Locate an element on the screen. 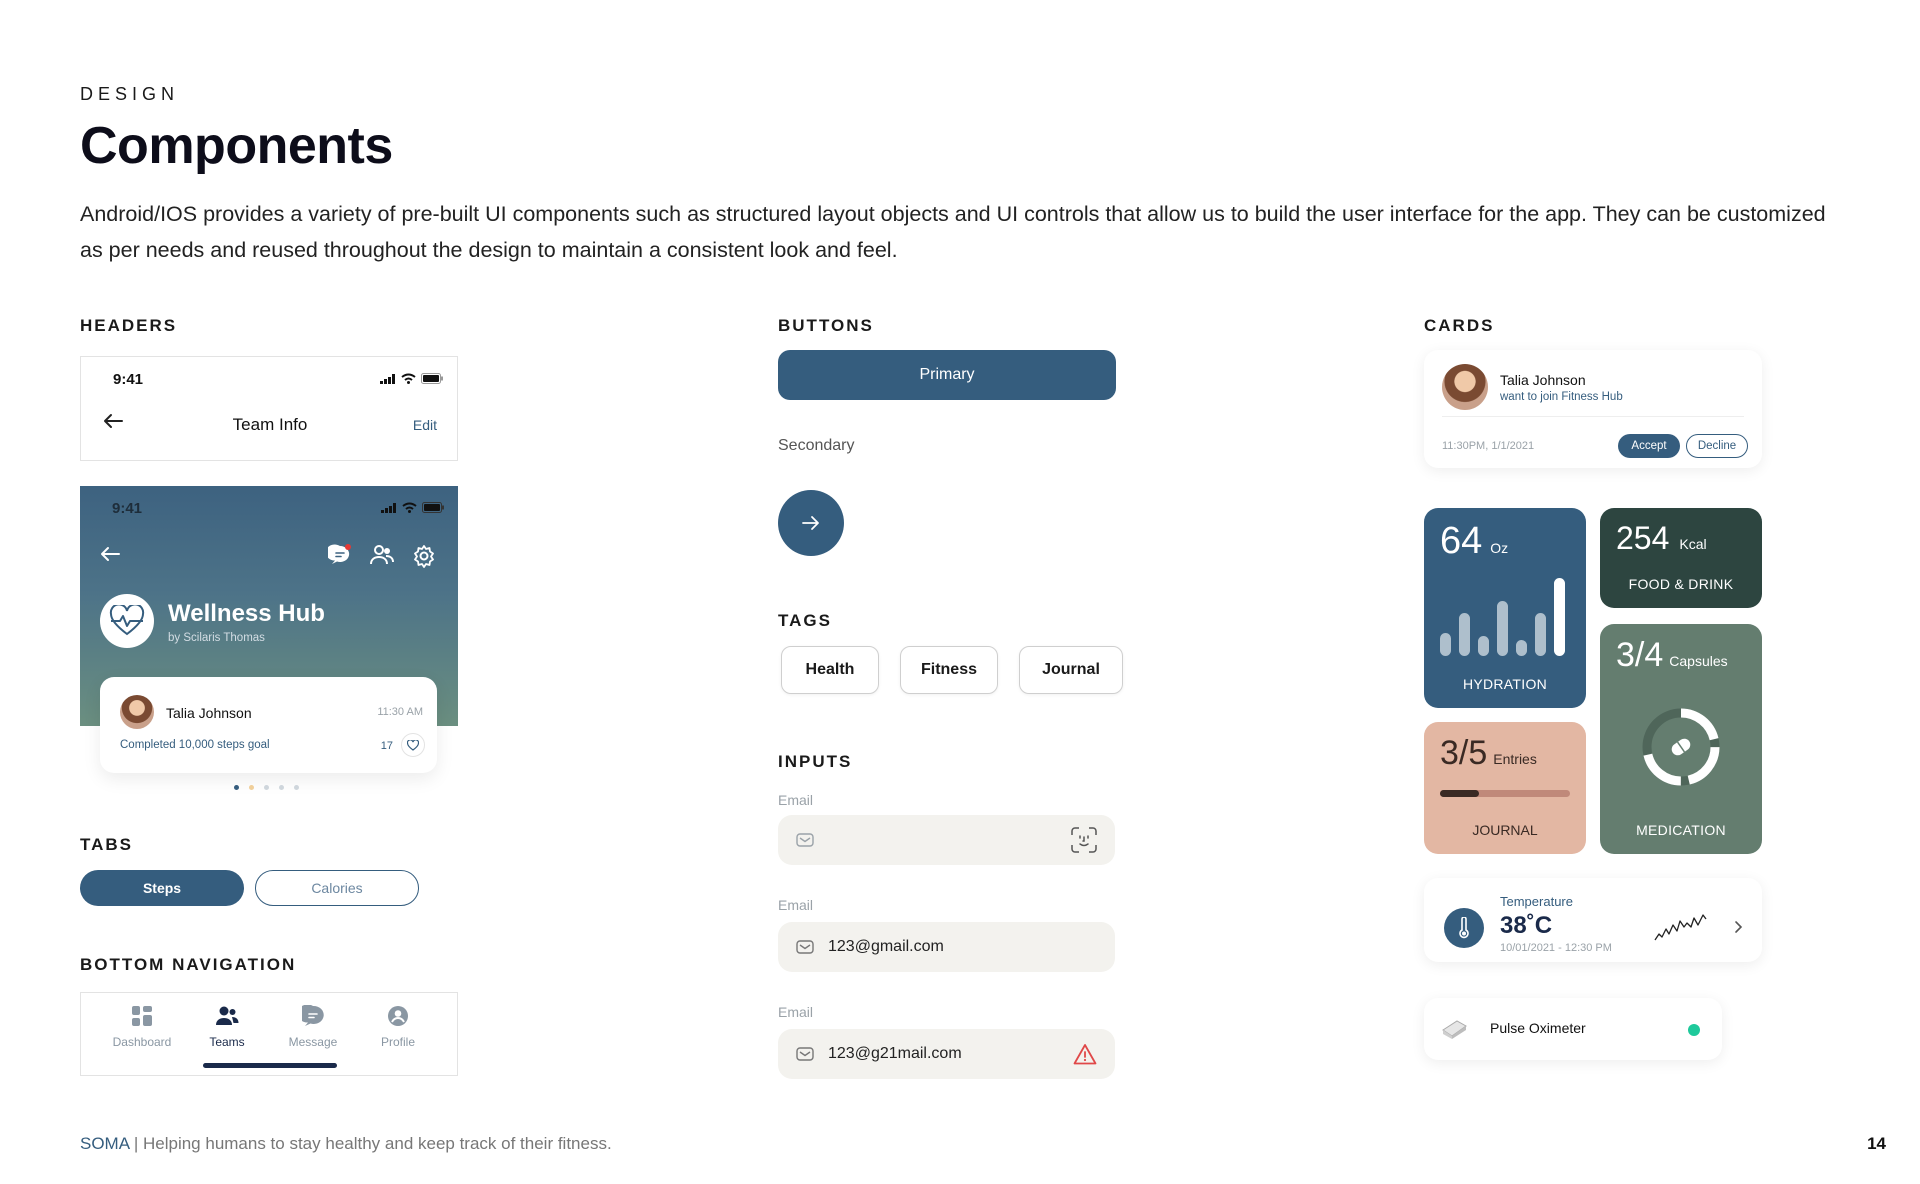 This screenshot has height=1184, width=1920. tag-fitness: Fitness is located at coordinates (949, 670).